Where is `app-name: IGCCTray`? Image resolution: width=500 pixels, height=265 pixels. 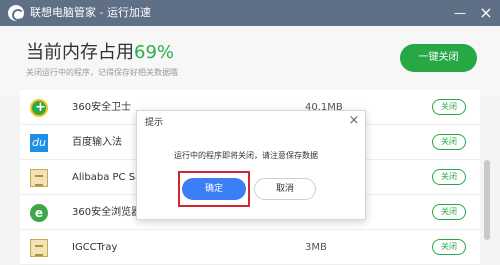 app-name: IGCCTray is located at coordinates (95, 247).